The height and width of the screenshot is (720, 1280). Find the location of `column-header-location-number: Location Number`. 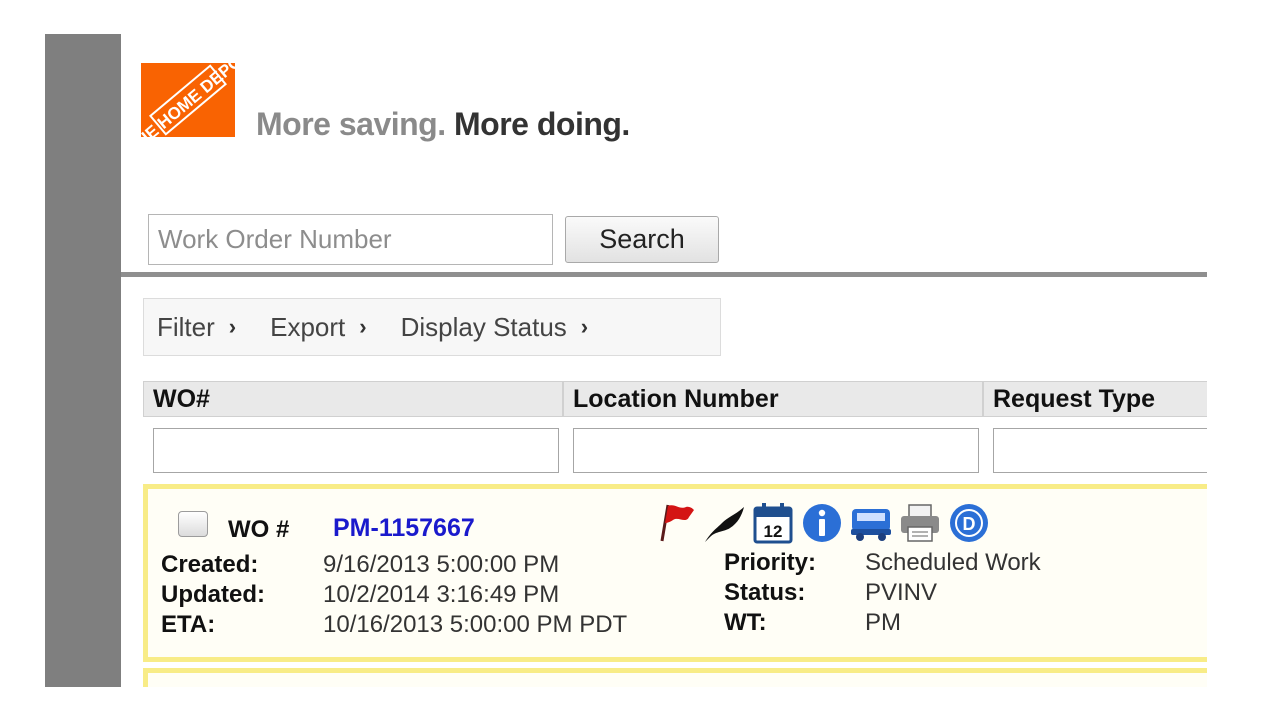

column-header-location-number: Location Number is located at coordinates (773, 399).